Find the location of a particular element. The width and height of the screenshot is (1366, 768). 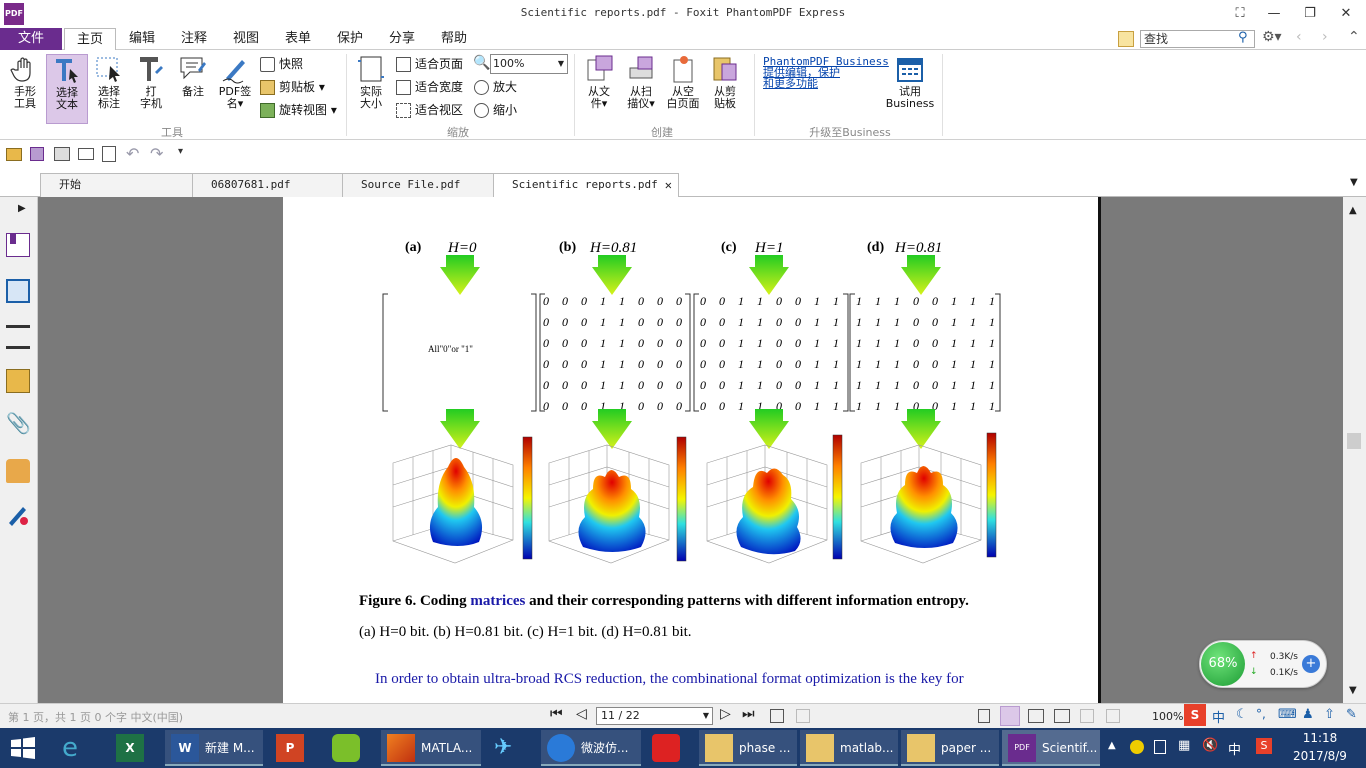

close-tab-icon: ✕ is located at coordinates (668, 185).